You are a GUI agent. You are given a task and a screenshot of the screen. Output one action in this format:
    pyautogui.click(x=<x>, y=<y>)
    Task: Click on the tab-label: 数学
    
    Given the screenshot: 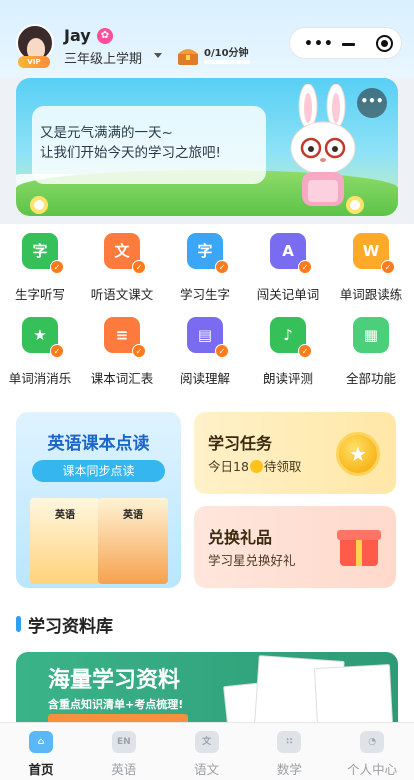 What is the action you would take?
    pyautogui.click(x=289, y=769)
    